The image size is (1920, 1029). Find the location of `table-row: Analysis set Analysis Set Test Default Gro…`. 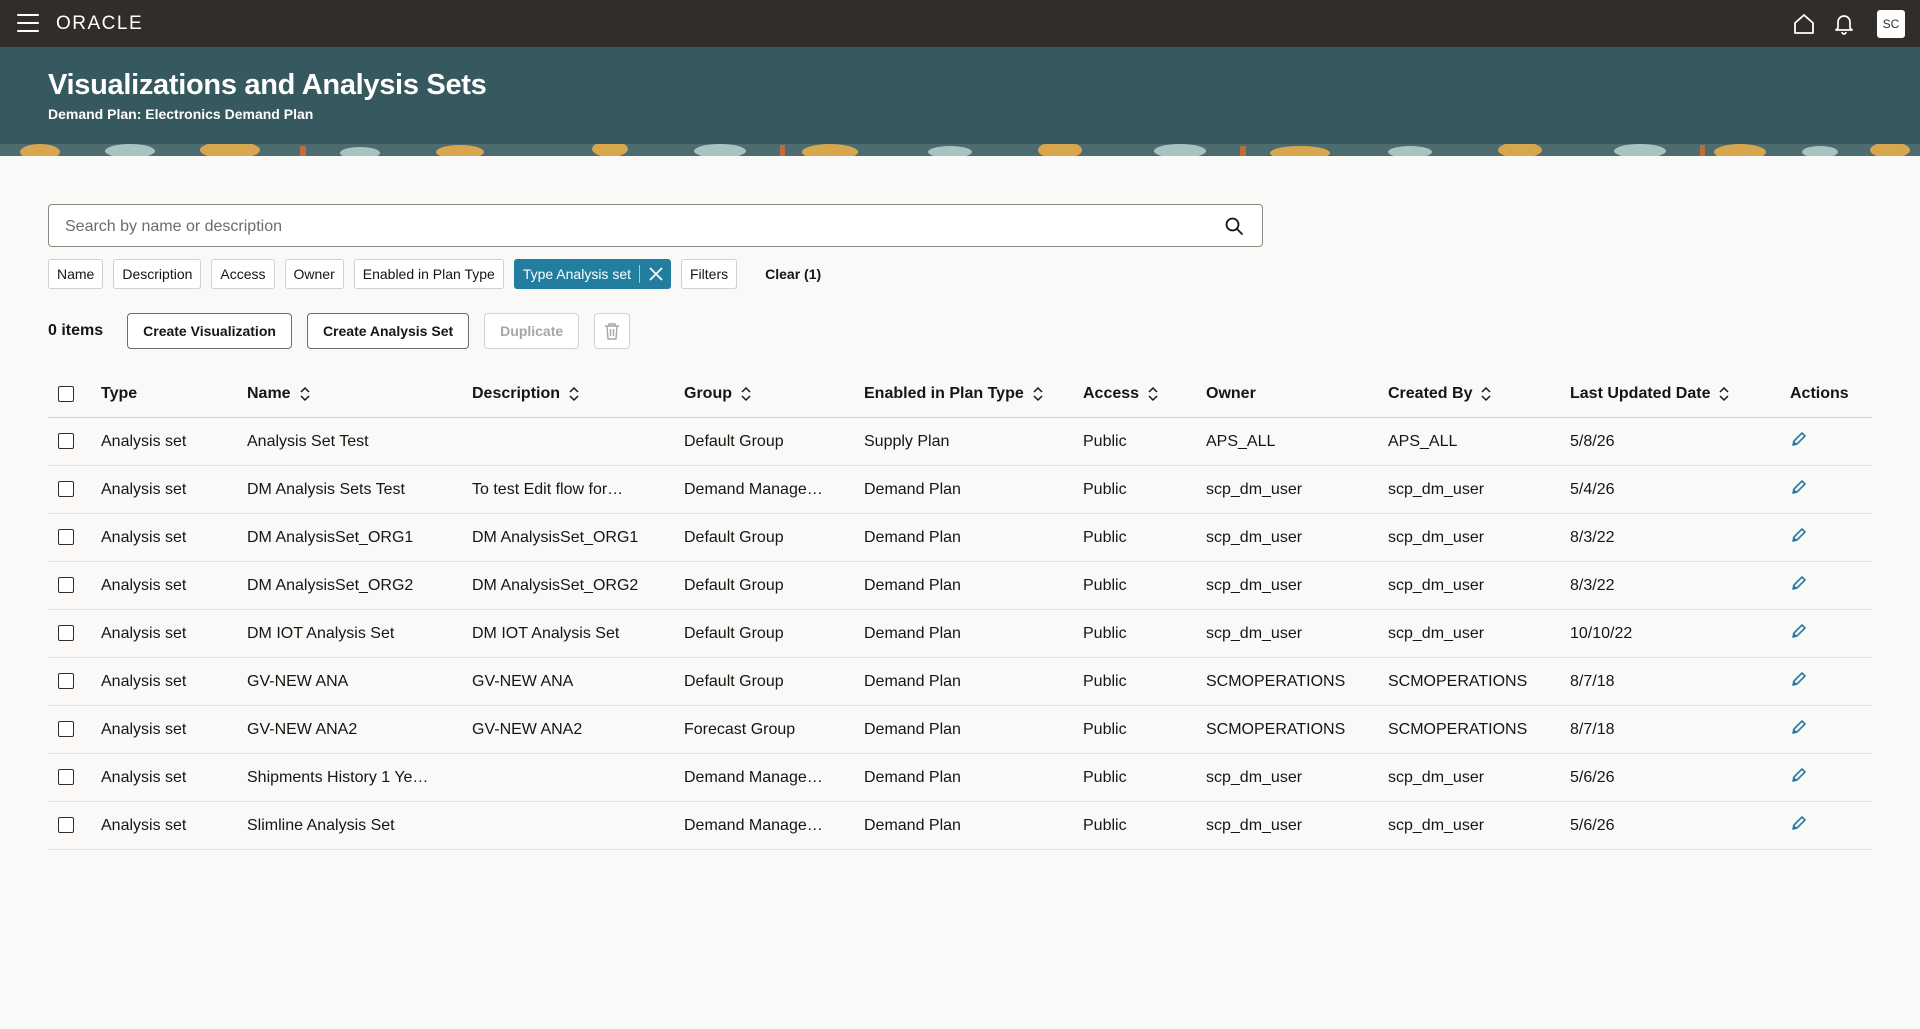

table-row: Analysis set Analysis Set Test Default Gro… is located at coordinates (960, 441).